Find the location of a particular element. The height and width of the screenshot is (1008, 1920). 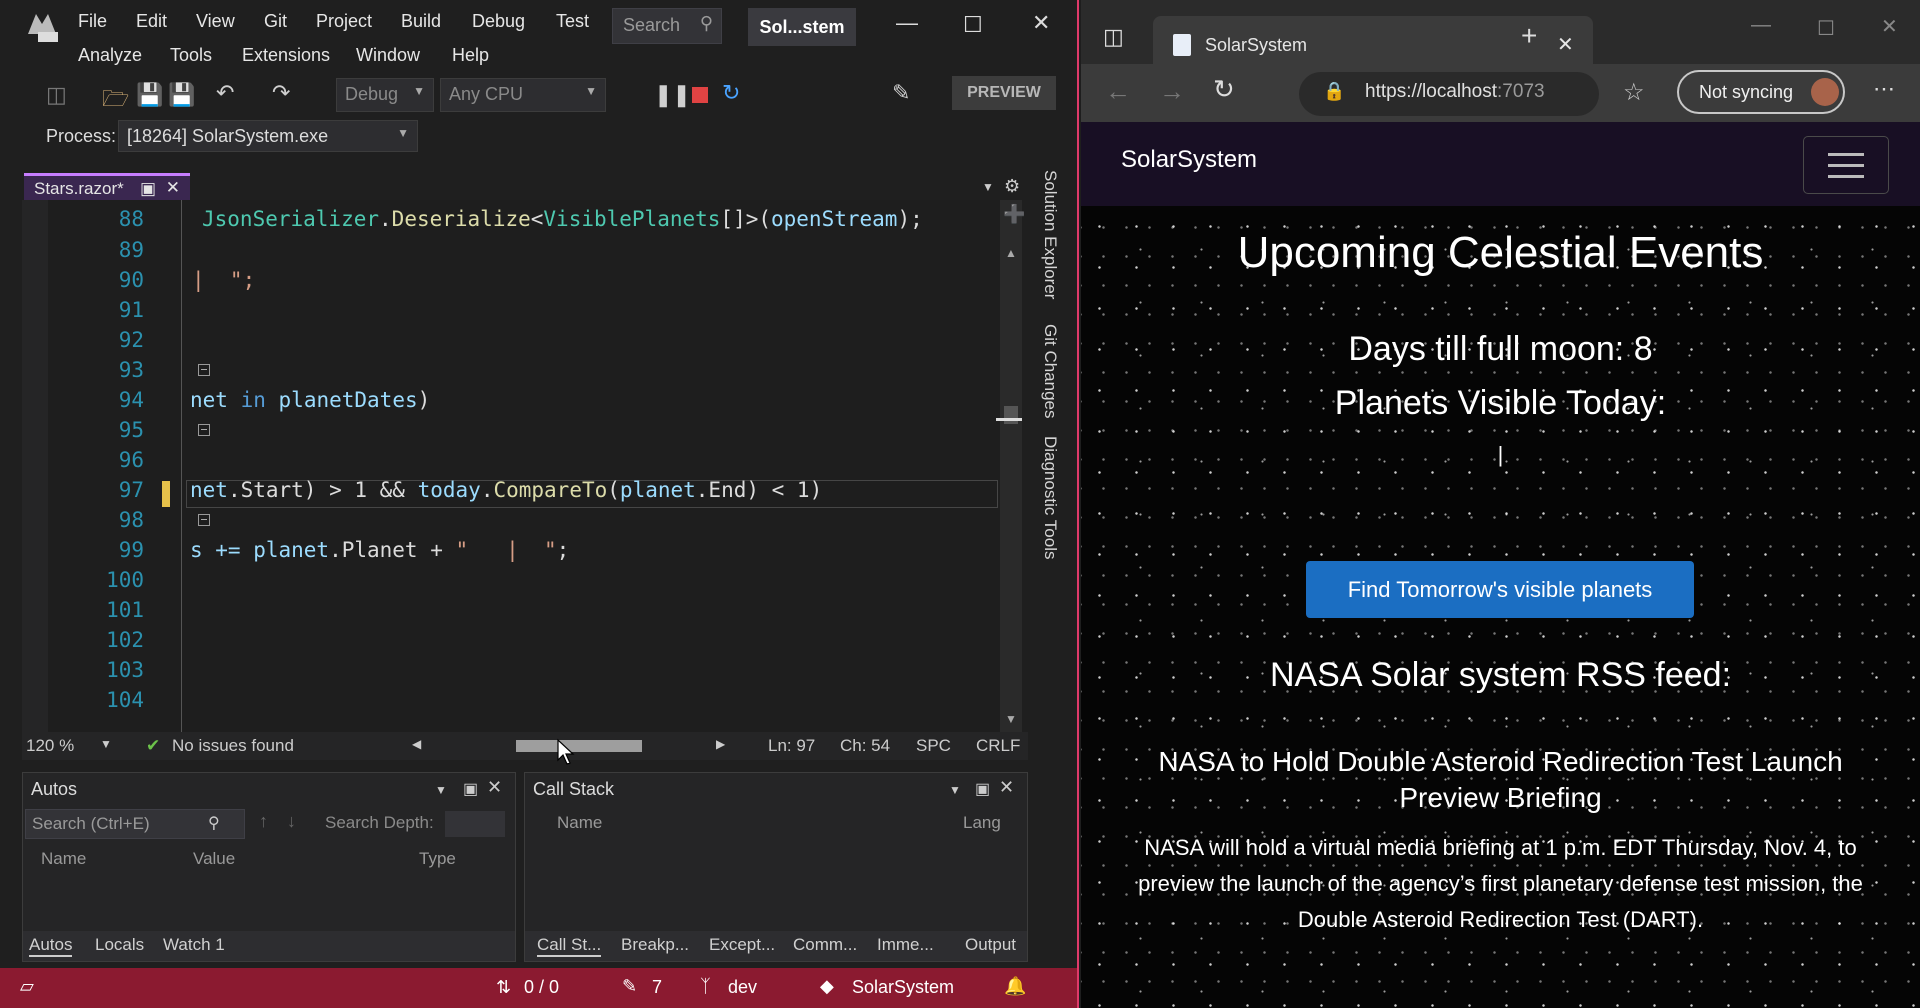

tab-locals: Locals is located at coordinates (119, 945).